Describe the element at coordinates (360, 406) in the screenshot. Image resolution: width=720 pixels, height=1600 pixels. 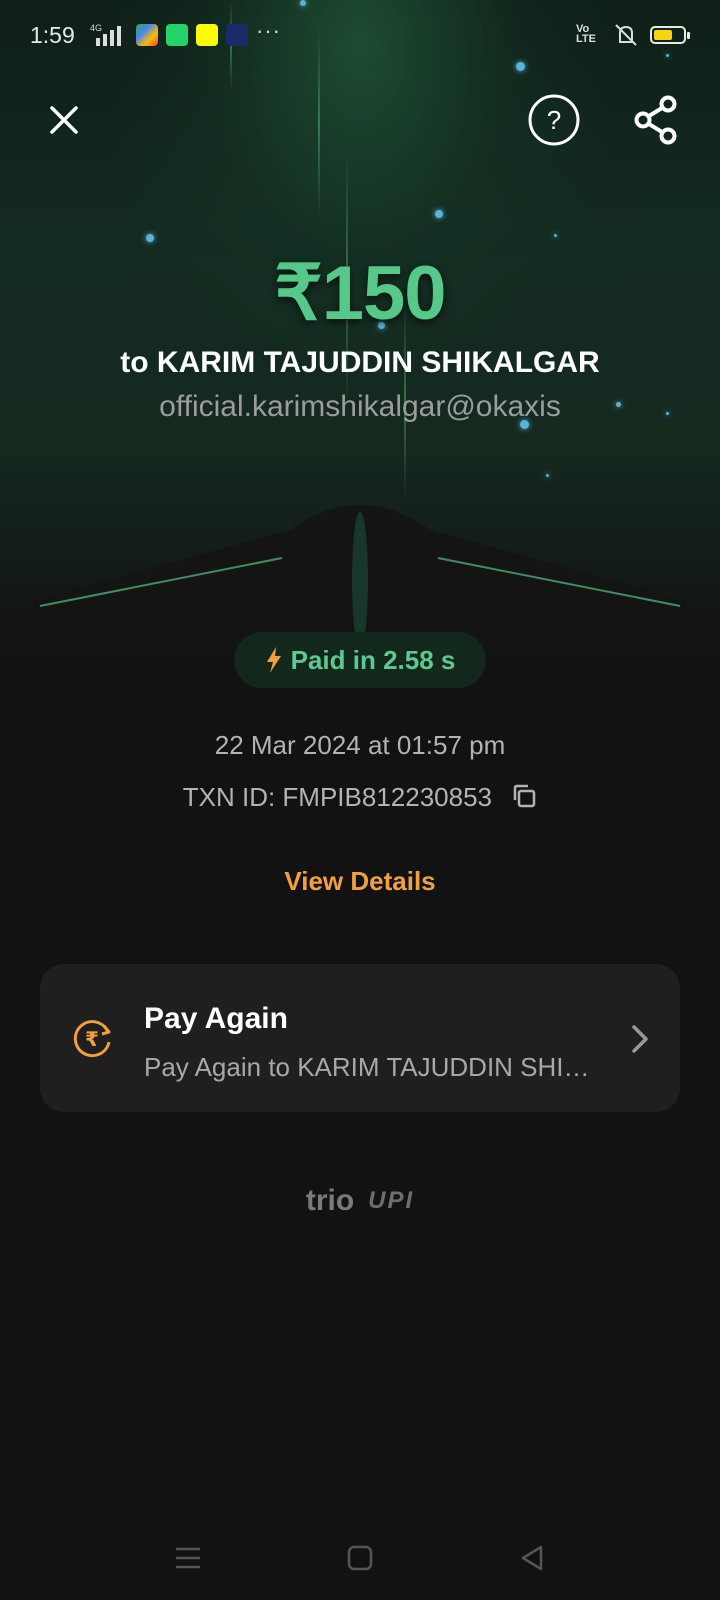
I see `recipient-upi-id: official.karimshikalgar@okaxis` at that location.